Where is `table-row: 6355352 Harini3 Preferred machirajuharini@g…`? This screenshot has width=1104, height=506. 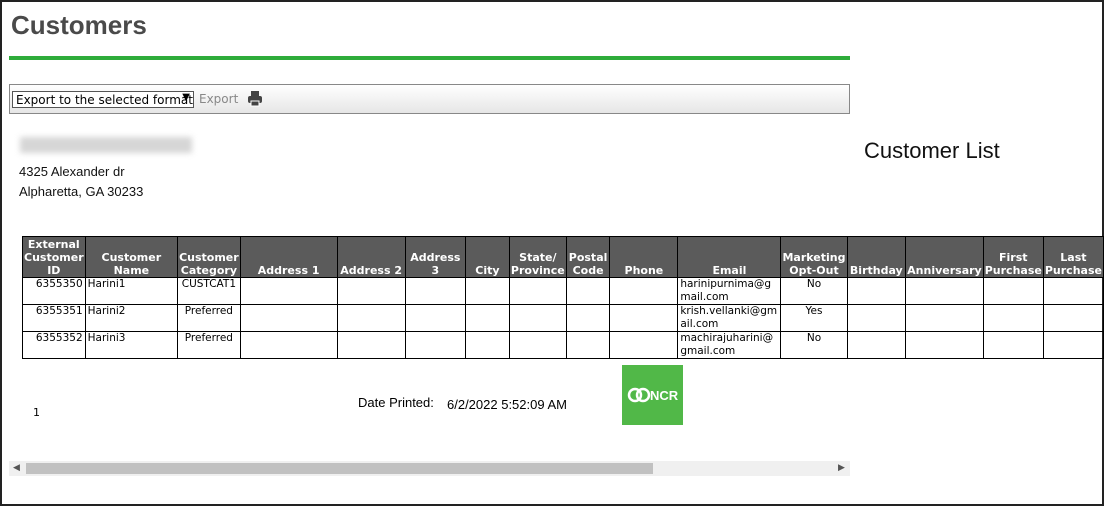
table-row: 6355352 Harini3 Preferred machirajuharini@g… is located at coordinates (563, 345).